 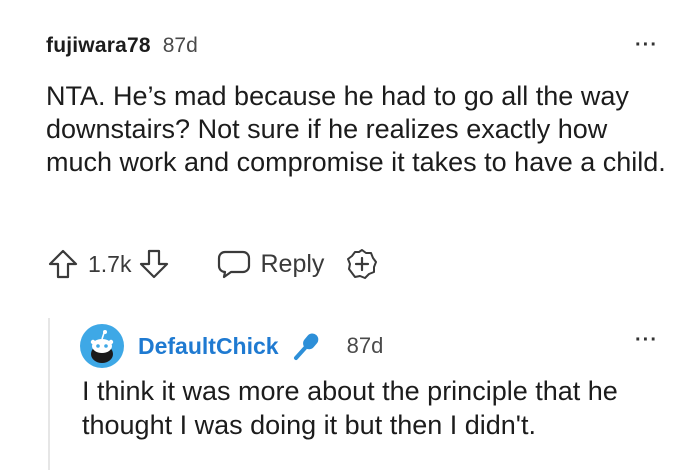 I want to click on snoo-avatar-icon, so click(x=102, y=346).